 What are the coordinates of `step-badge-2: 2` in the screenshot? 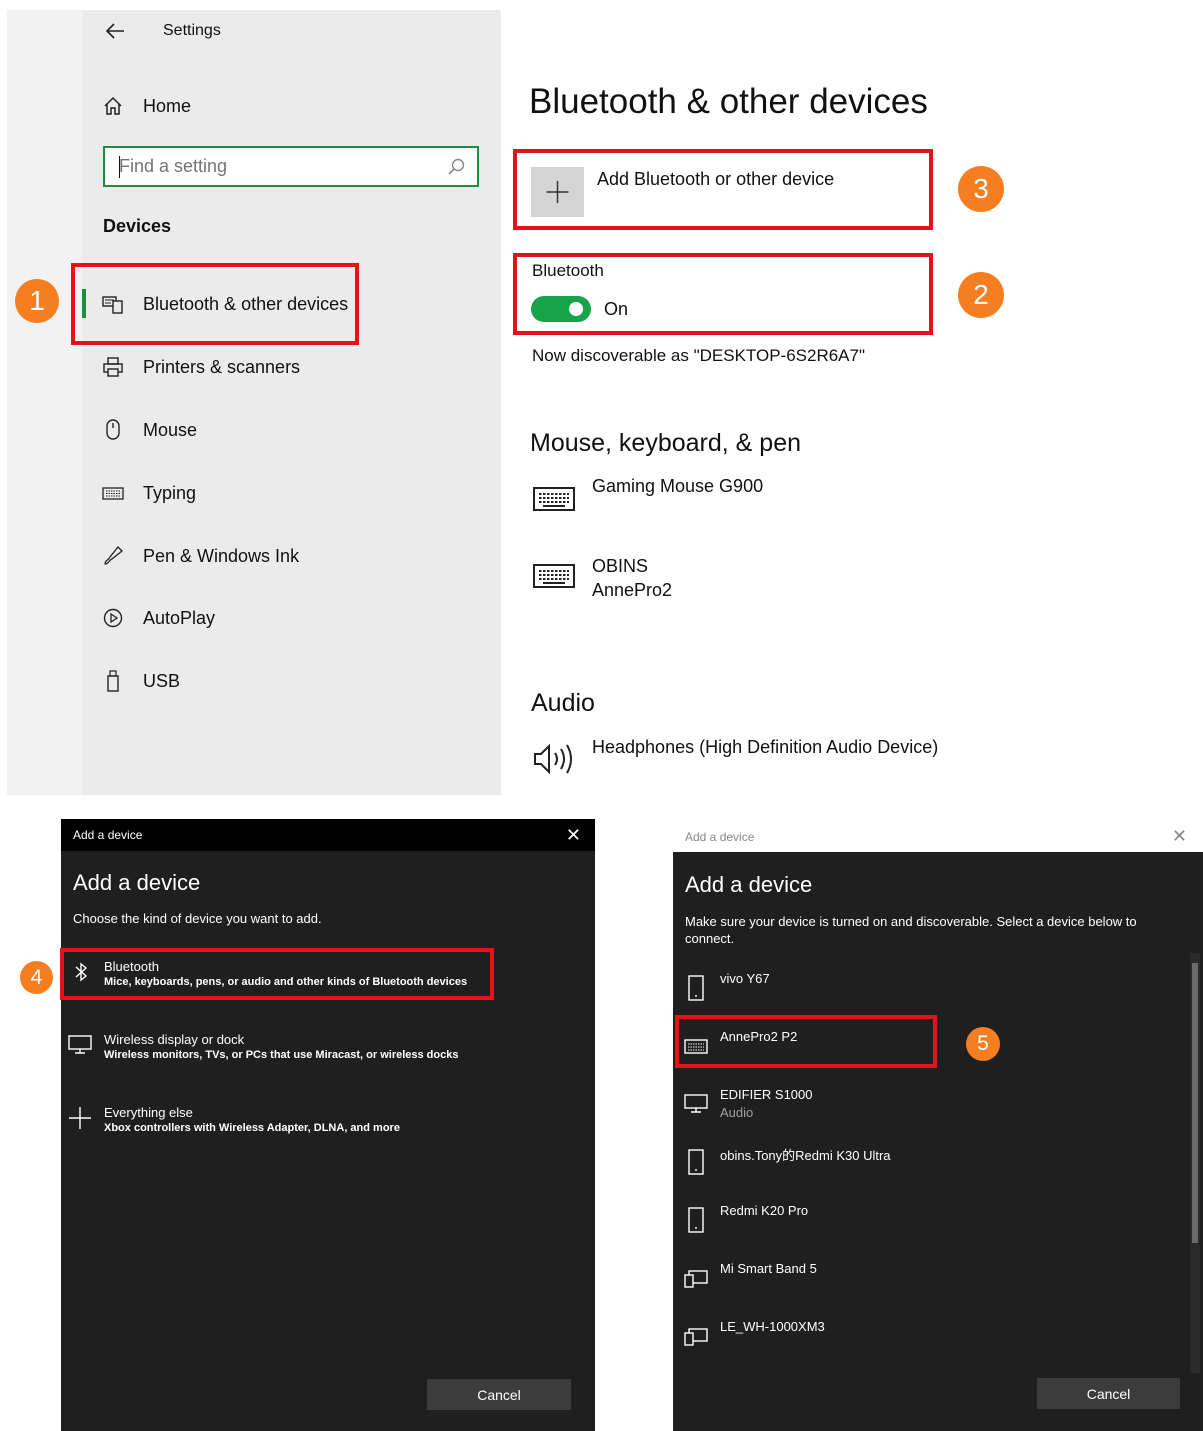 It's located at (981, 295).